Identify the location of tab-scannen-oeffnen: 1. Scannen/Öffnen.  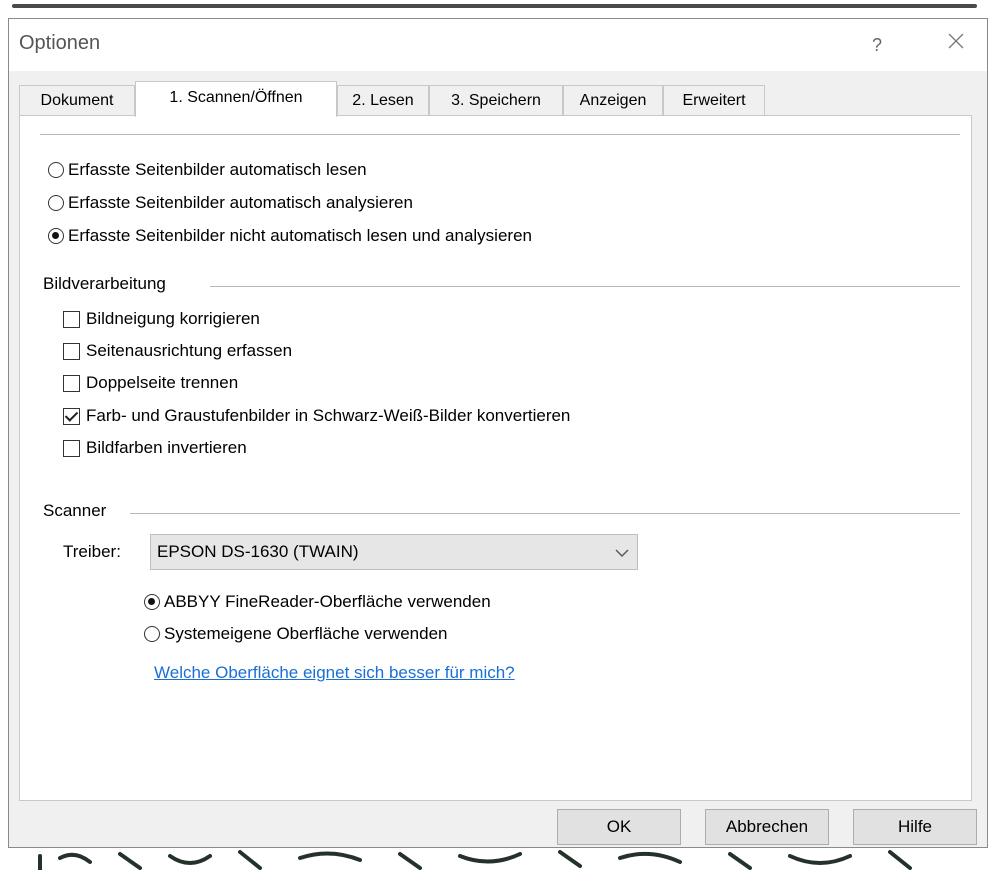
(236, 99).